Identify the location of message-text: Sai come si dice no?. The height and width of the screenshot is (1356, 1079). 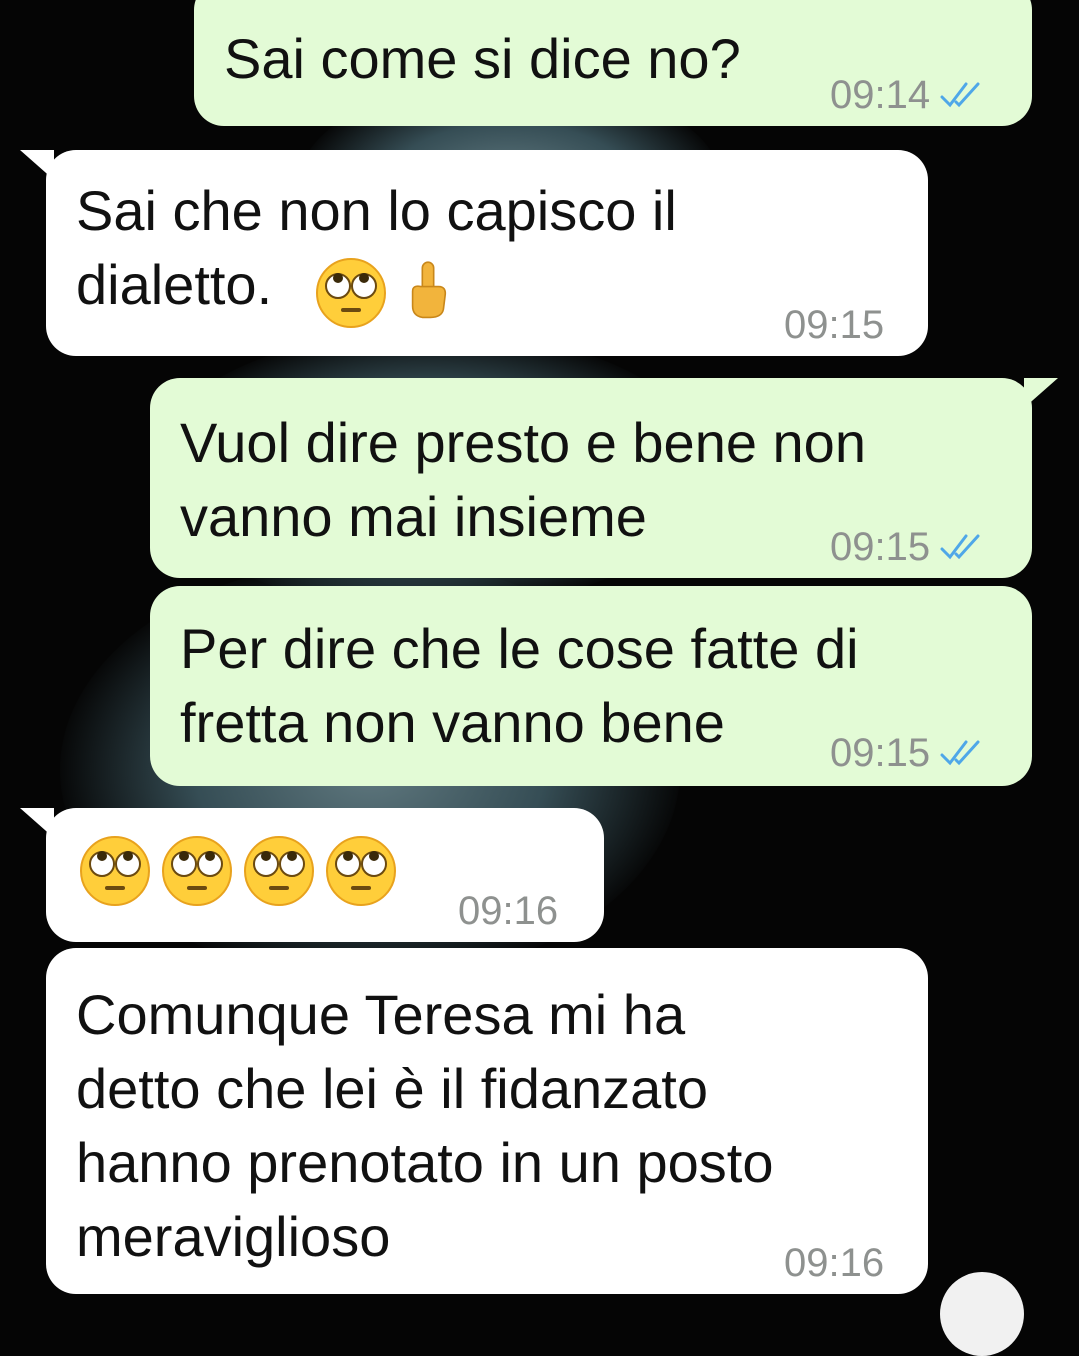
(482, 58).